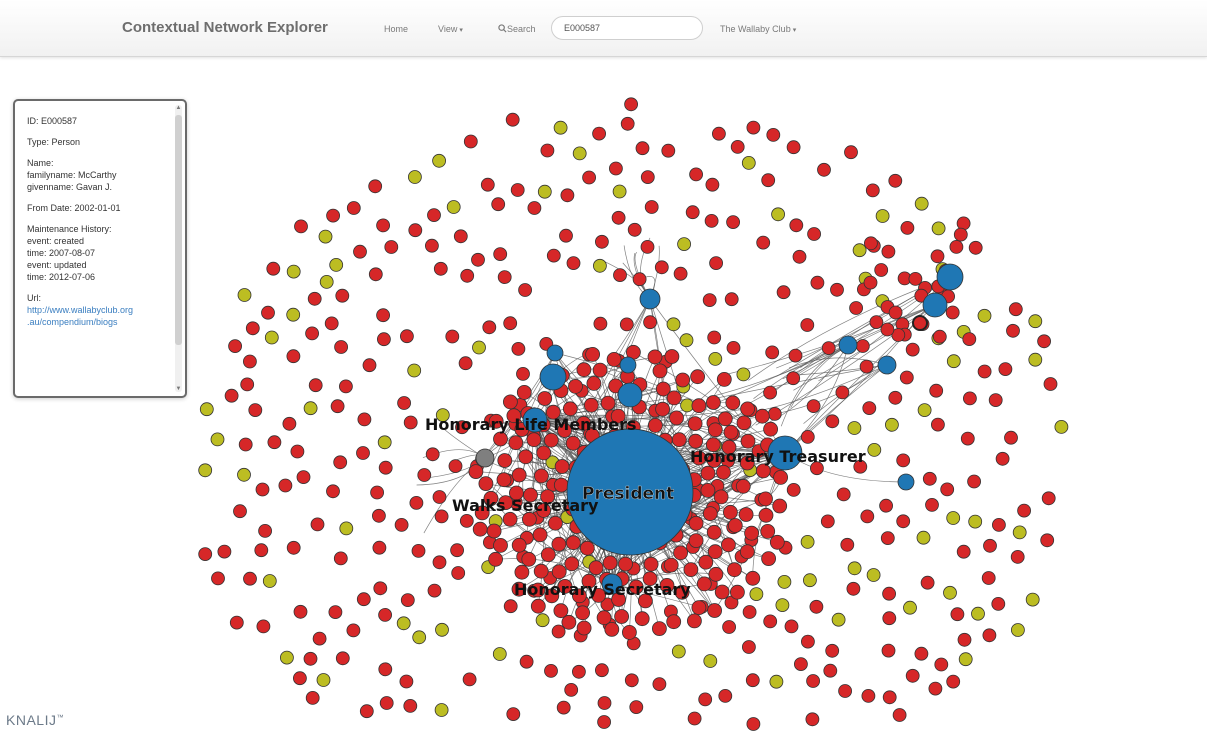 Image resolution: width=1207 pixels, height=740 pixels. I want to click on app-title: Contextual Network Explorer, so click(225, 27).